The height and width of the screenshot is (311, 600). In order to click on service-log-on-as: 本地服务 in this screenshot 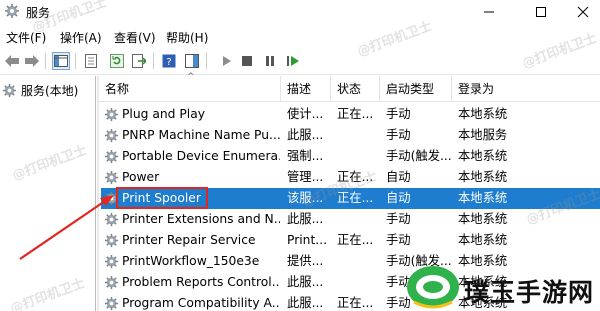, I will do `click(483, 135)`.